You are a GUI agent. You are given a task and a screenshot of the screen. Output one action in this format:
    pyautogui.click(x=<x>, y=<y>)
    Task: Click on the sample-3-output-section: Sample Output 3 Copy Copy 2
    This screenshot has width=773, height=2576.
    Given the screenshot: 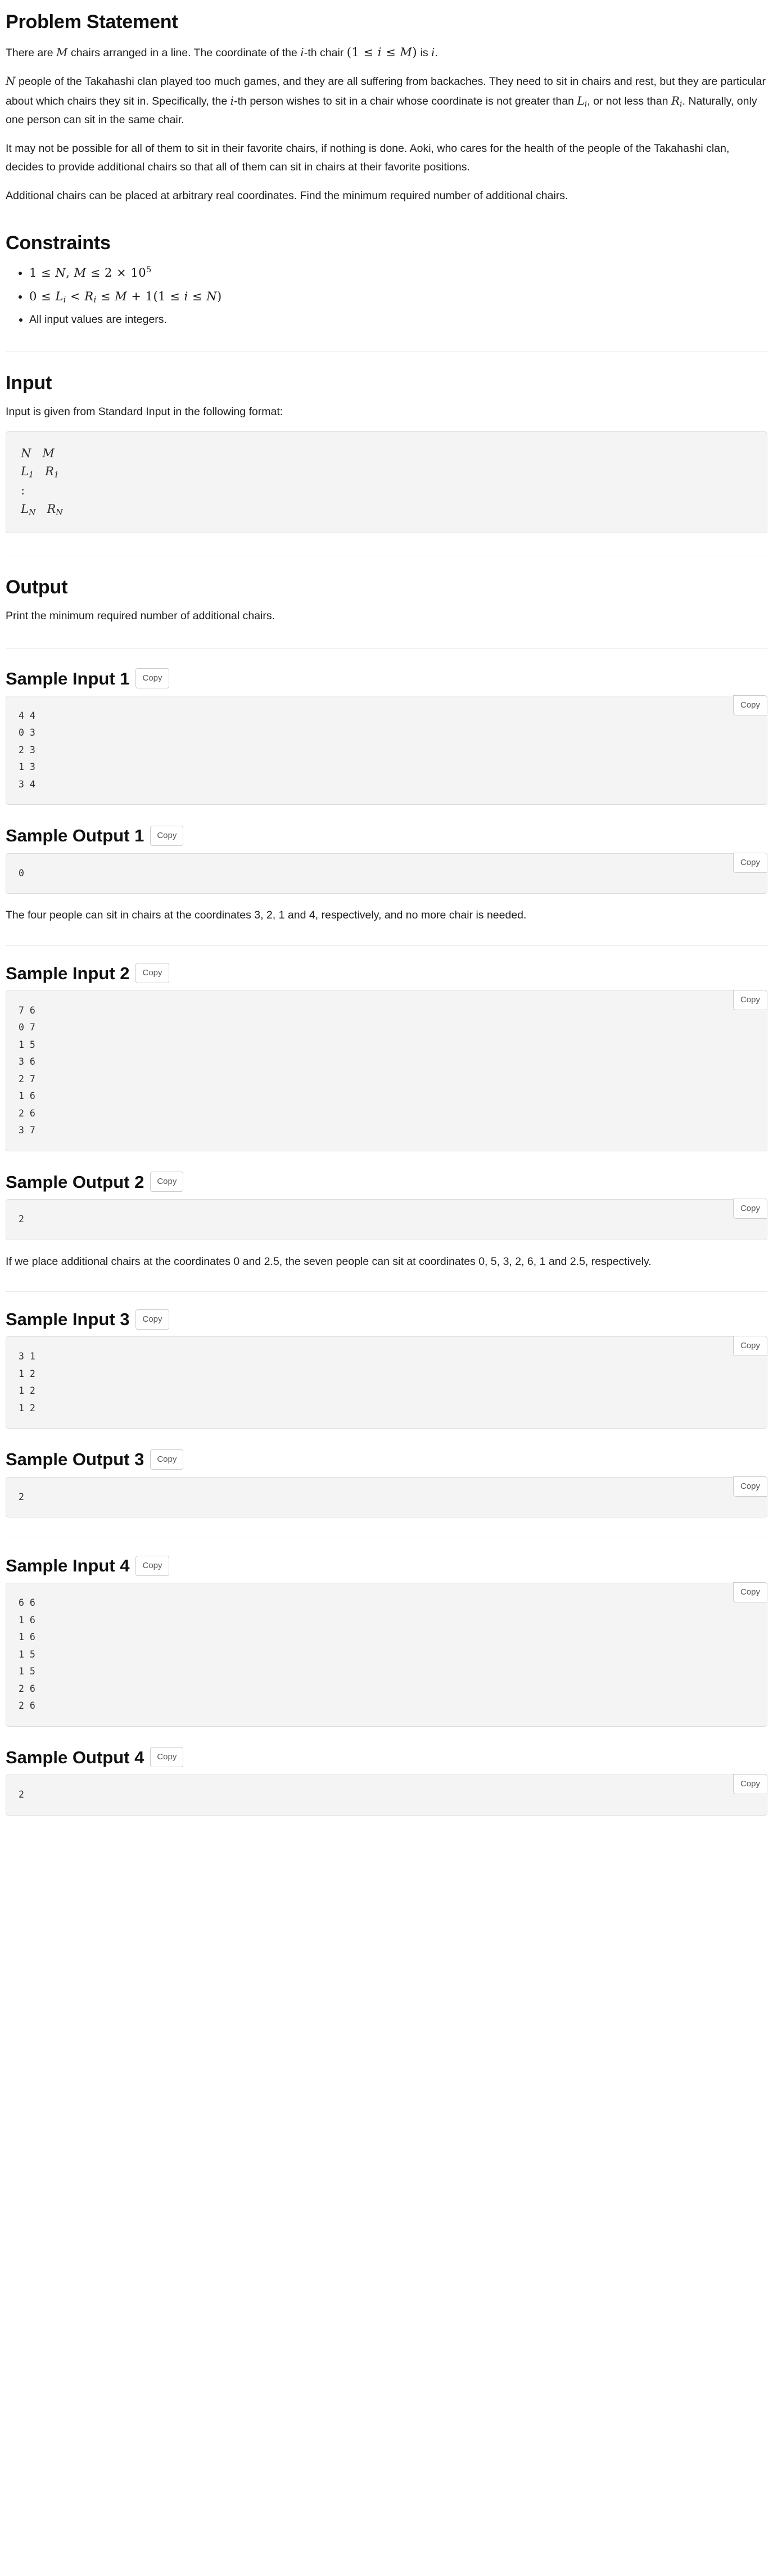 What is the action you would take?
    pyautogui.click(x=387, y=1483)
    